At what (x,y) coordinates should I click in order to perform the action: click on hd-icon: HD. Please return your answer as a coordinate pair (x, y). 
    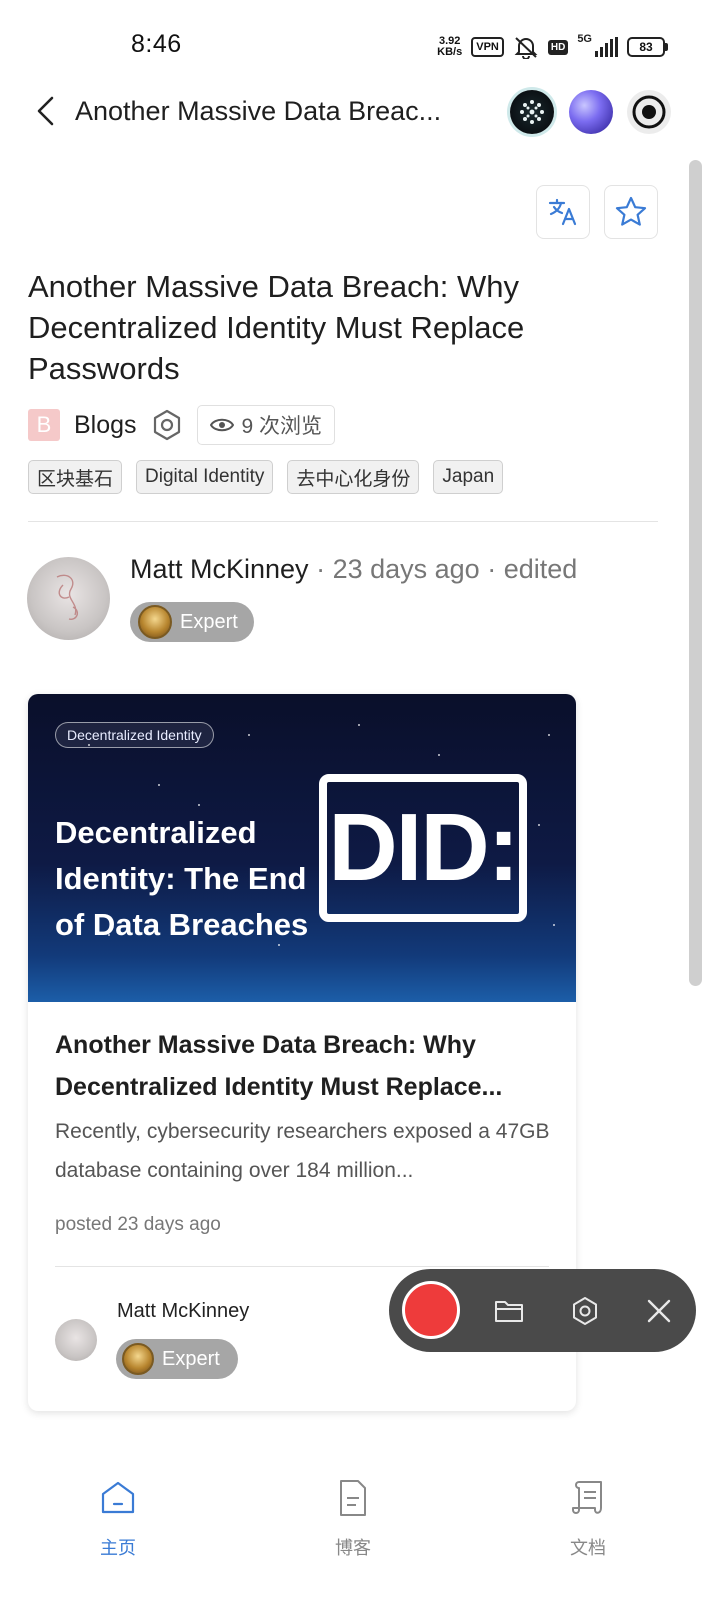
    Looking at the image, I should click on (558, 47).